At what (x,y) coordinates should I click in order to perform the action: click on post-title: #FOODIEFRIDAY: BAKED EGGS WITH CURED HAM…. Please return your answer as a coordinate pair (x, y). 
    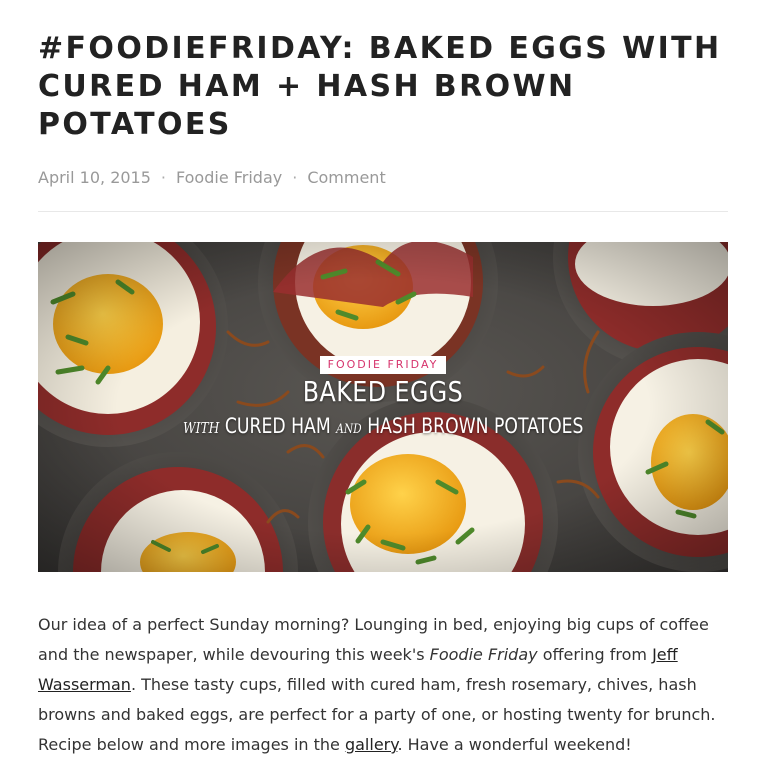
    Looking at the image, I should click on (380, 86).